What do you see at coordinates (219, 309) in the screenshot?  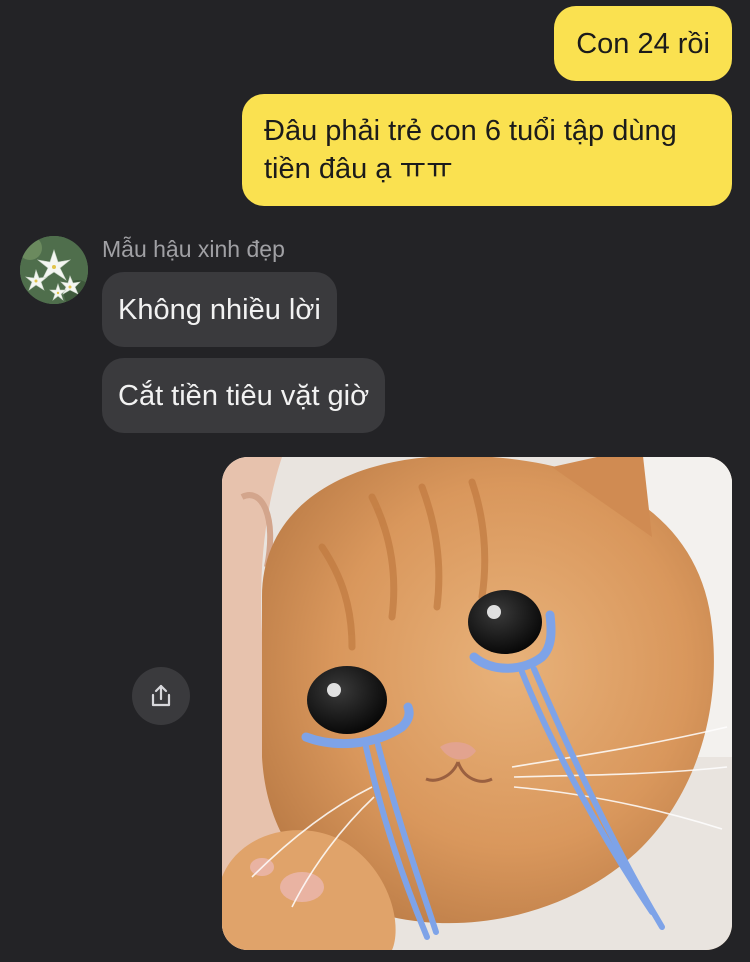 I see `incoming-message-bubble: Không nhiều lời` at bounding box center [219, 309].